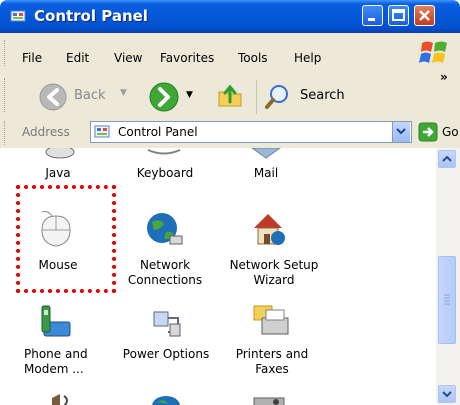  I want to click on scroll-down-button, so click(447, 394).